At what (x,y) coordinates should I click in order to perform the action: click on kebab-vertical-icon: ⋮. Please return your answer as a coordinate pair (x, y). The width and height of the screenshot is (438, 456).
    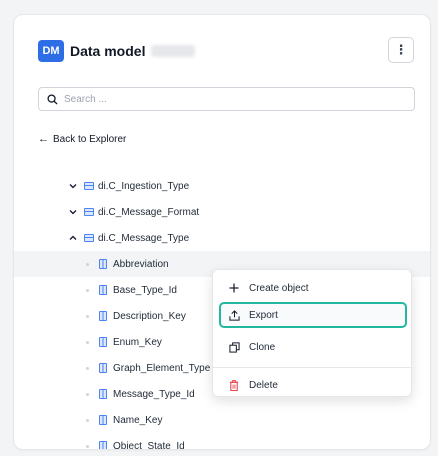
    Looking at the image, I should click on (401, 49).